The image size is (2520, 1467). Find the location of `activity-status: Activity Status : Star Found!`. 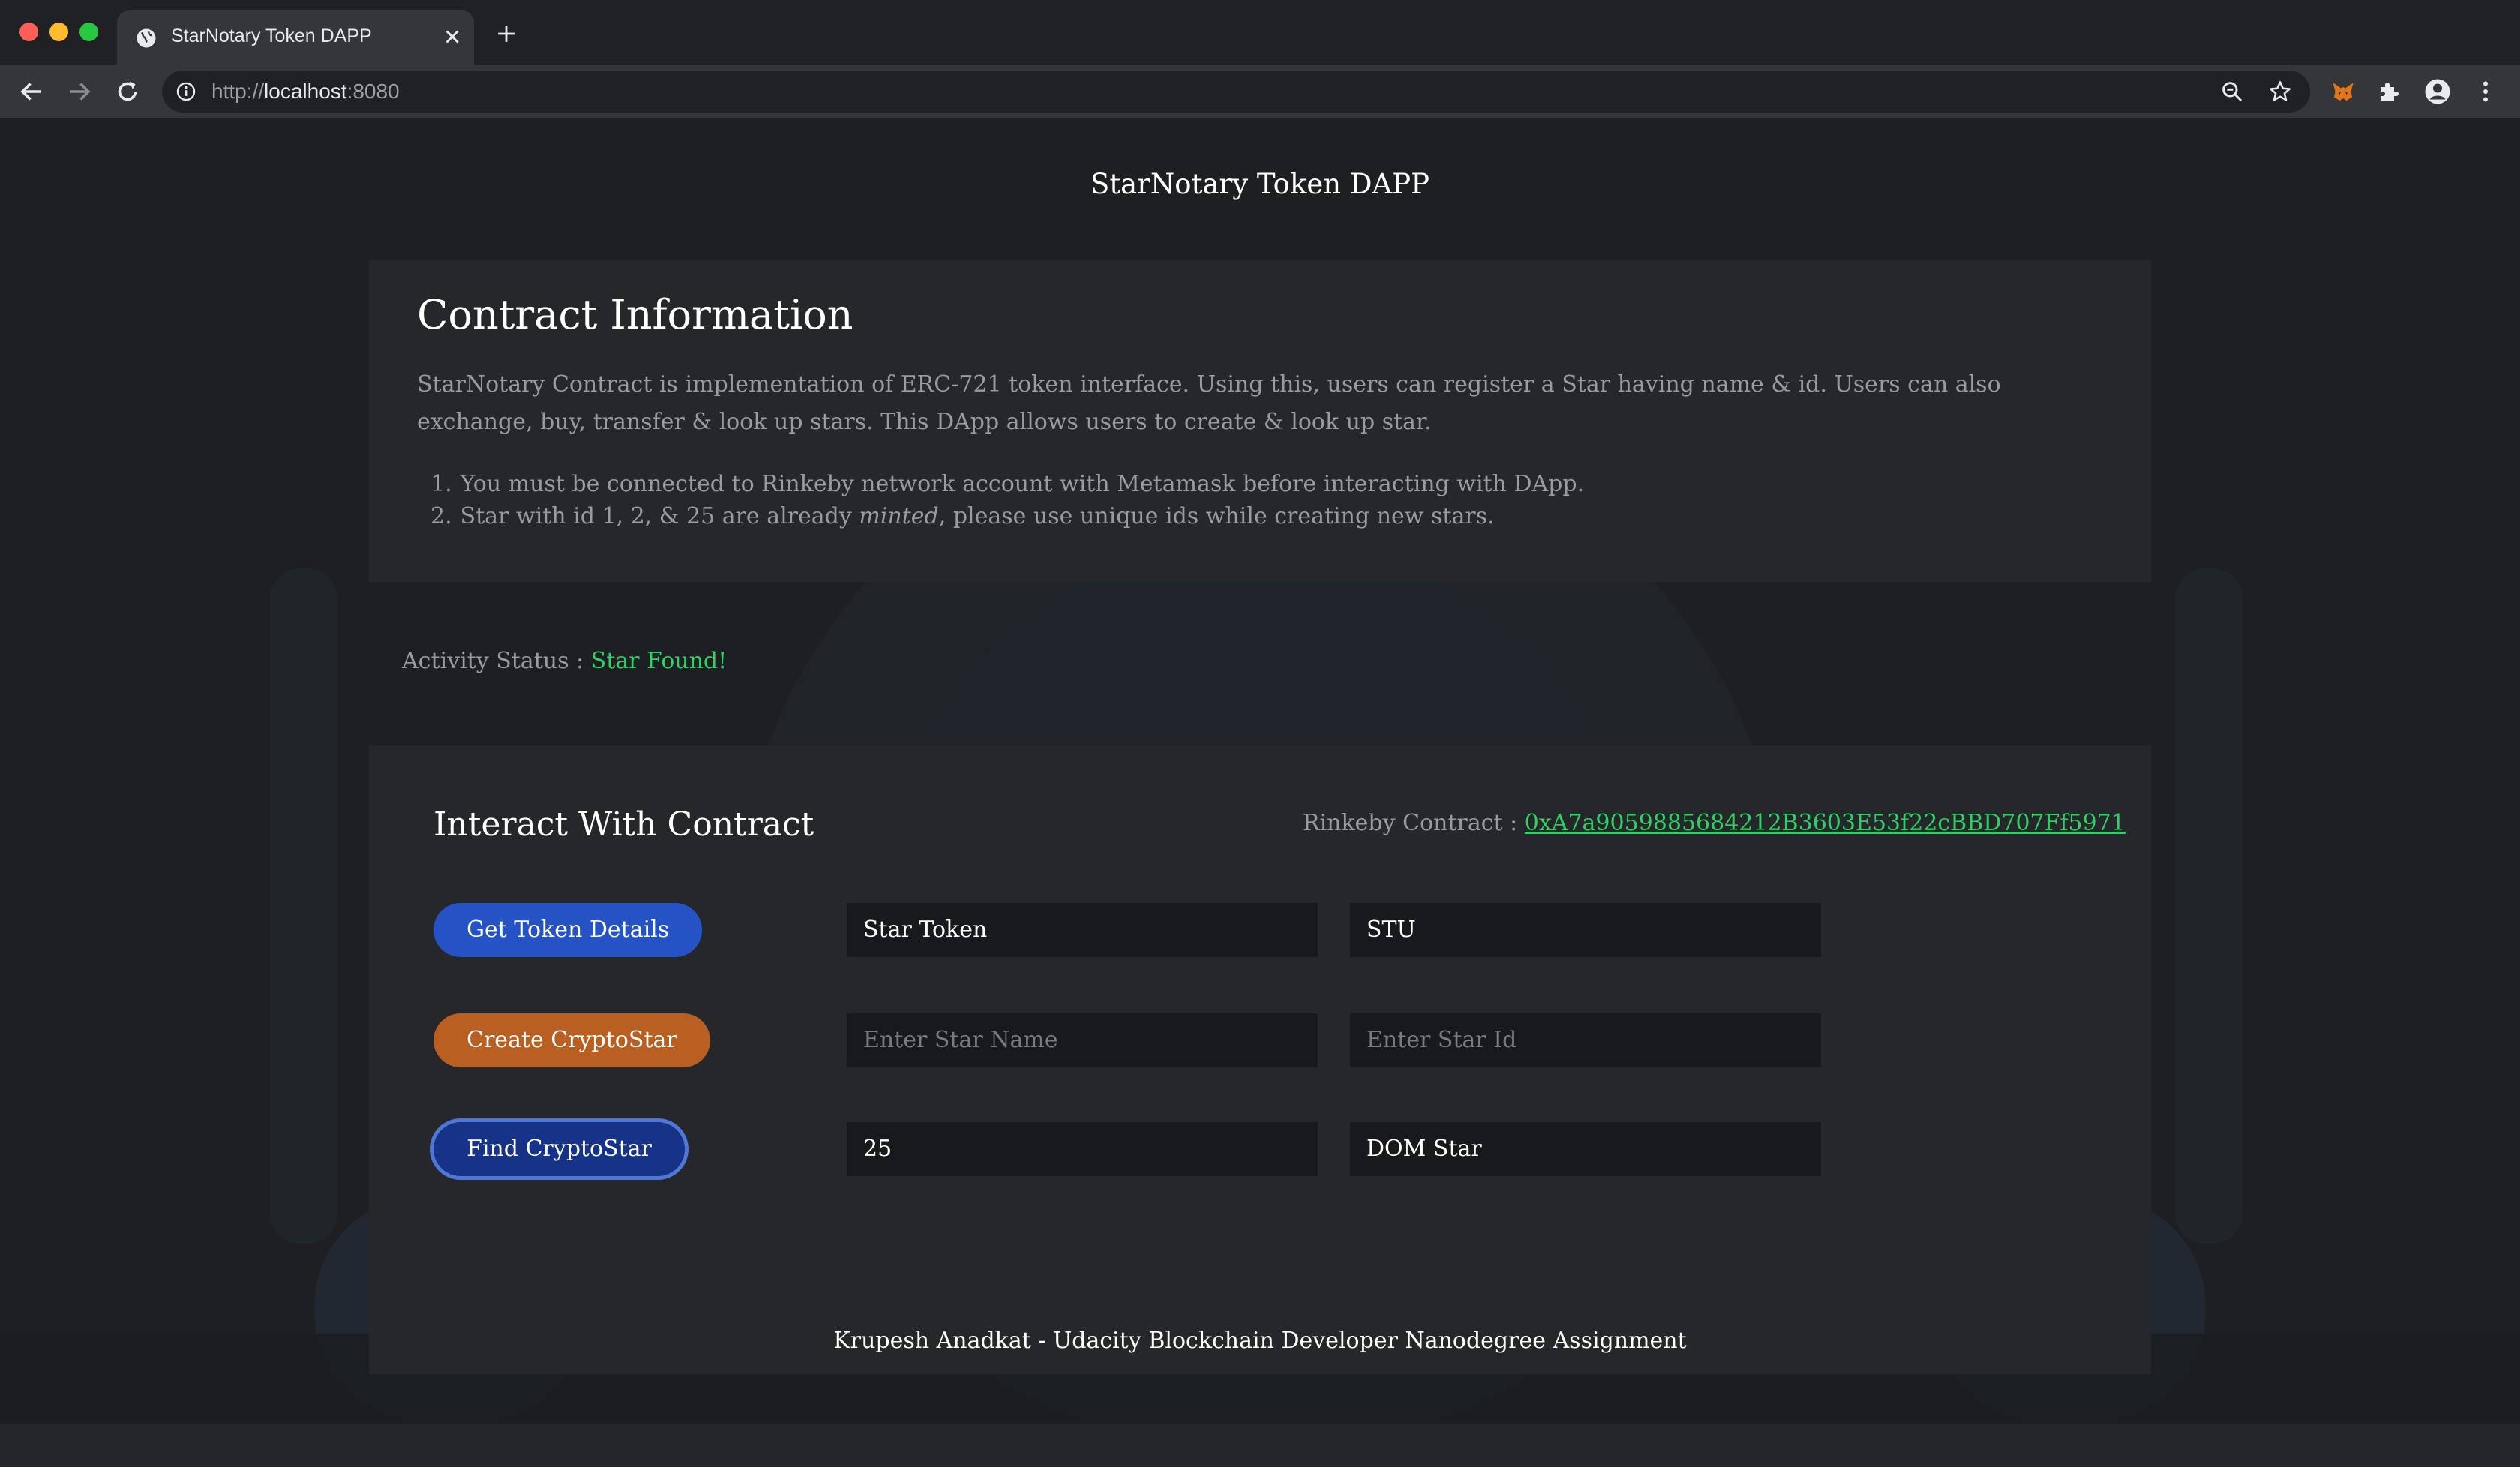

activity-status: Activity Status : Star Found! is located at coordinates (564, 661).